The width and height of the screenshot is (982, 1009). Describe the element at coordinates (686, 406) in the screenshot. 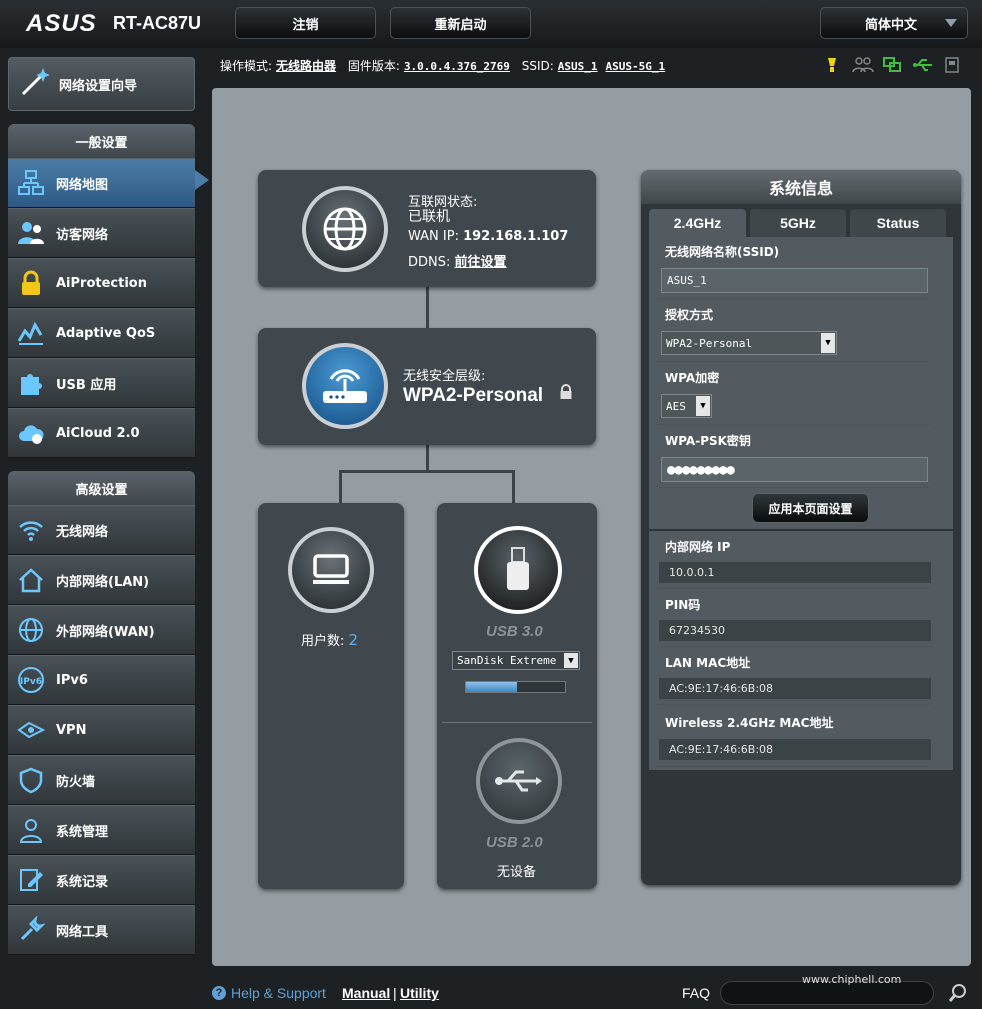

I see `wpa-encryption-select: AES ▼` at that location.